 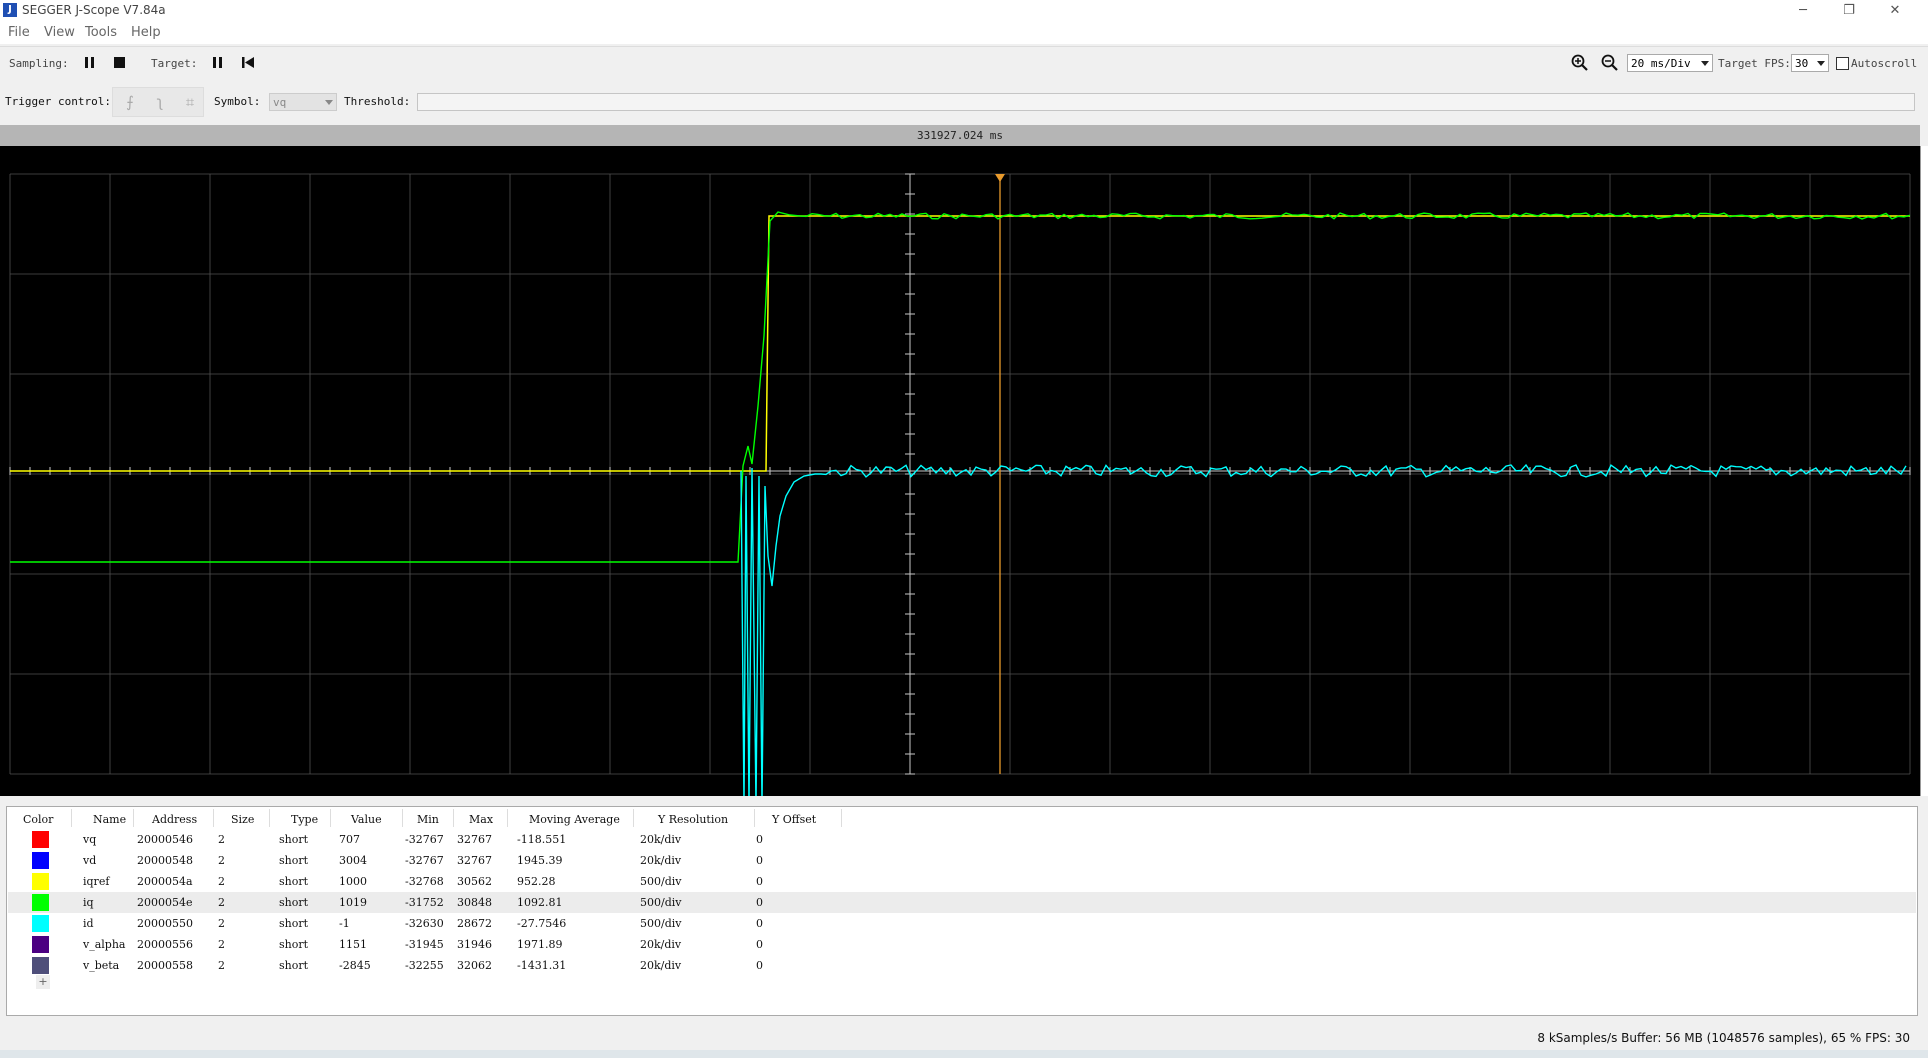 I want to click on zoom-in-button, so click(x=1579, y=62).